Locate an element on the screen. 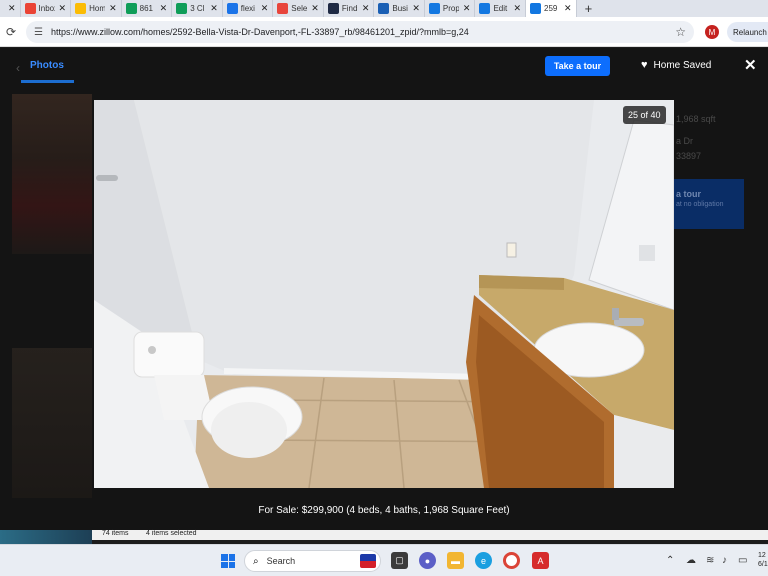  browser-tab: Find ✕ is located at coordinates (349, 8).